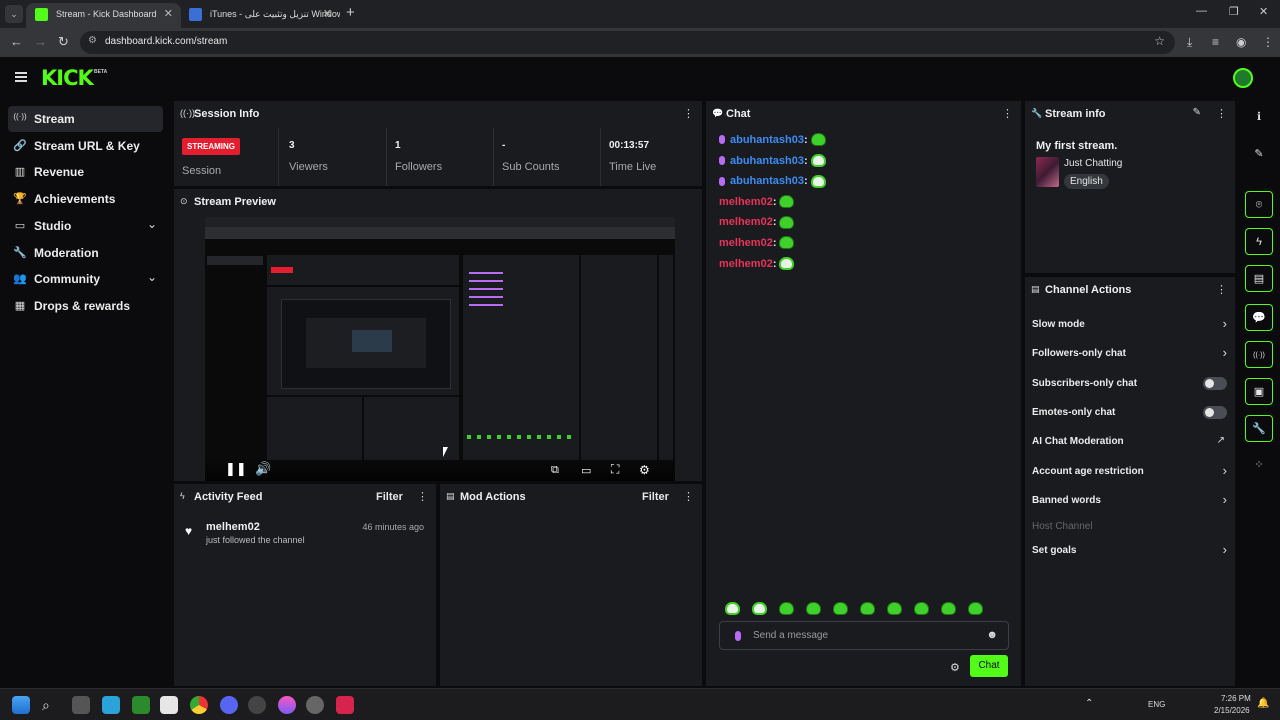 Image resolution: width=1280 pixels, height=720 pixels. I want to click on picture-in-picture-icon: ⧉, so click(555, 470).